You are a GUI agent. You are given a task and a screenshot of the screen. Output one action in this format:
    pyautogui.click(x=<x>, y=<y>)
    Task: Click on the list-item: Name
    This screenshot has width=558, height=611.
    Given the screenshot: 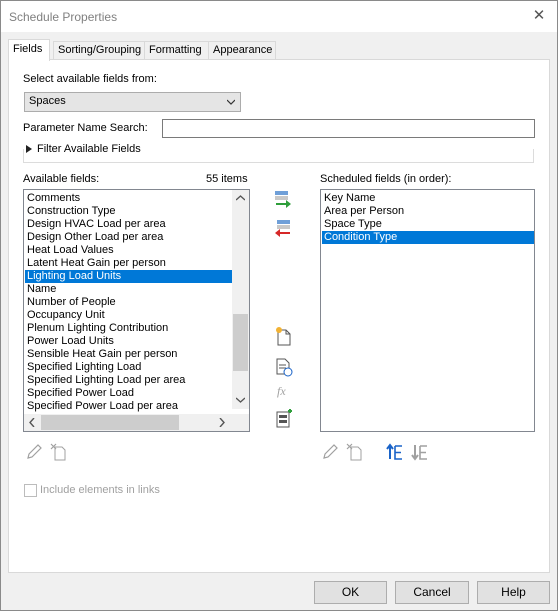 What is the action you would take?
    pyautogui.click(x=129, y=289)
    